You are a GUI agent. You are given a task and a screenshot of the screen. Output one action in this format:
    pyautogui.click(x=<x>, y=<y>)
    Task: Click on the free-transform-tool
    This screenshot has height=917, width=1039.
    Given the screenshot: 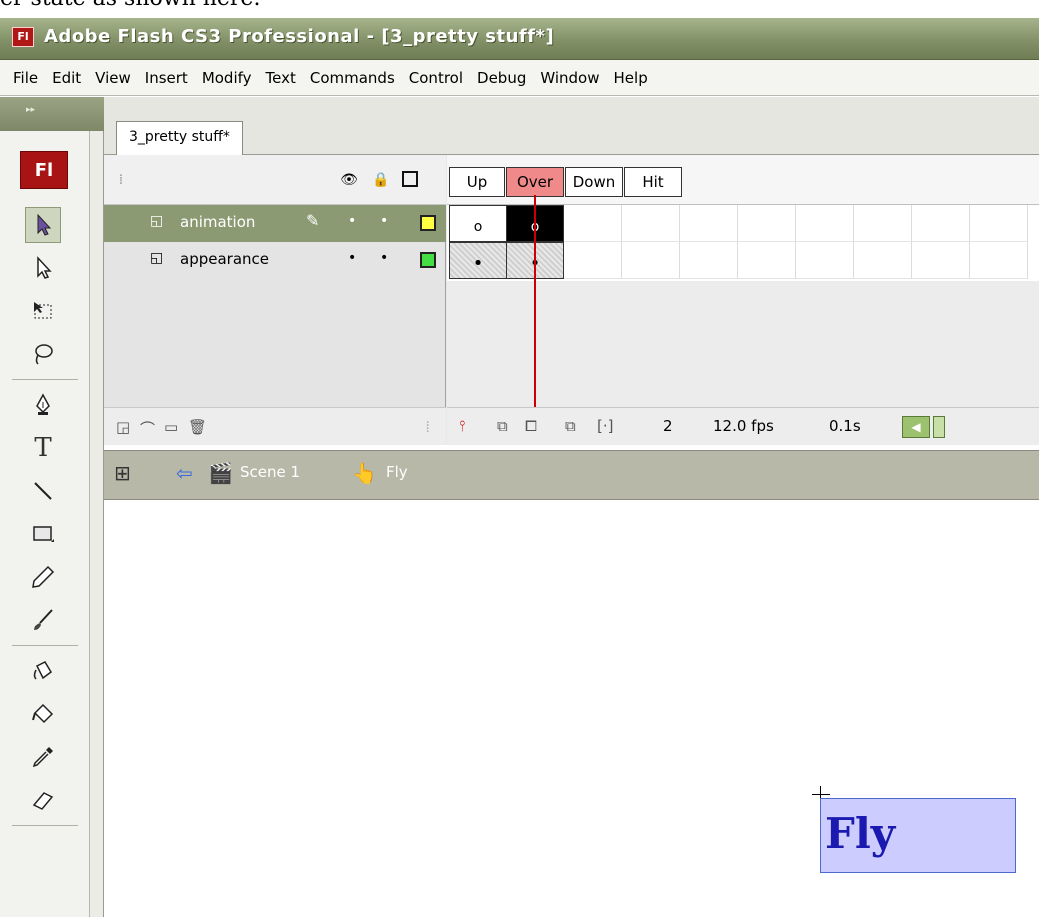 What is the action you would take?
    pyautogui.click(x=43, y=311)
    